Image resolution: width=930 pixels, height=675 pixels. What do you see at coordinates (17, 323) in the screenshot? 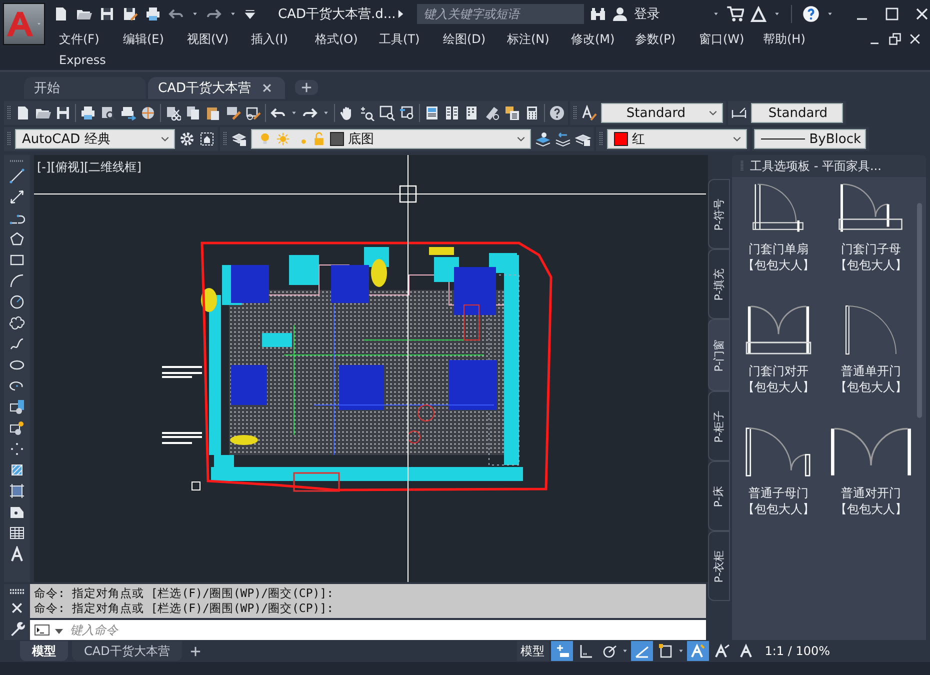
I see `cloud-icon` at bounding box center [17, 323].